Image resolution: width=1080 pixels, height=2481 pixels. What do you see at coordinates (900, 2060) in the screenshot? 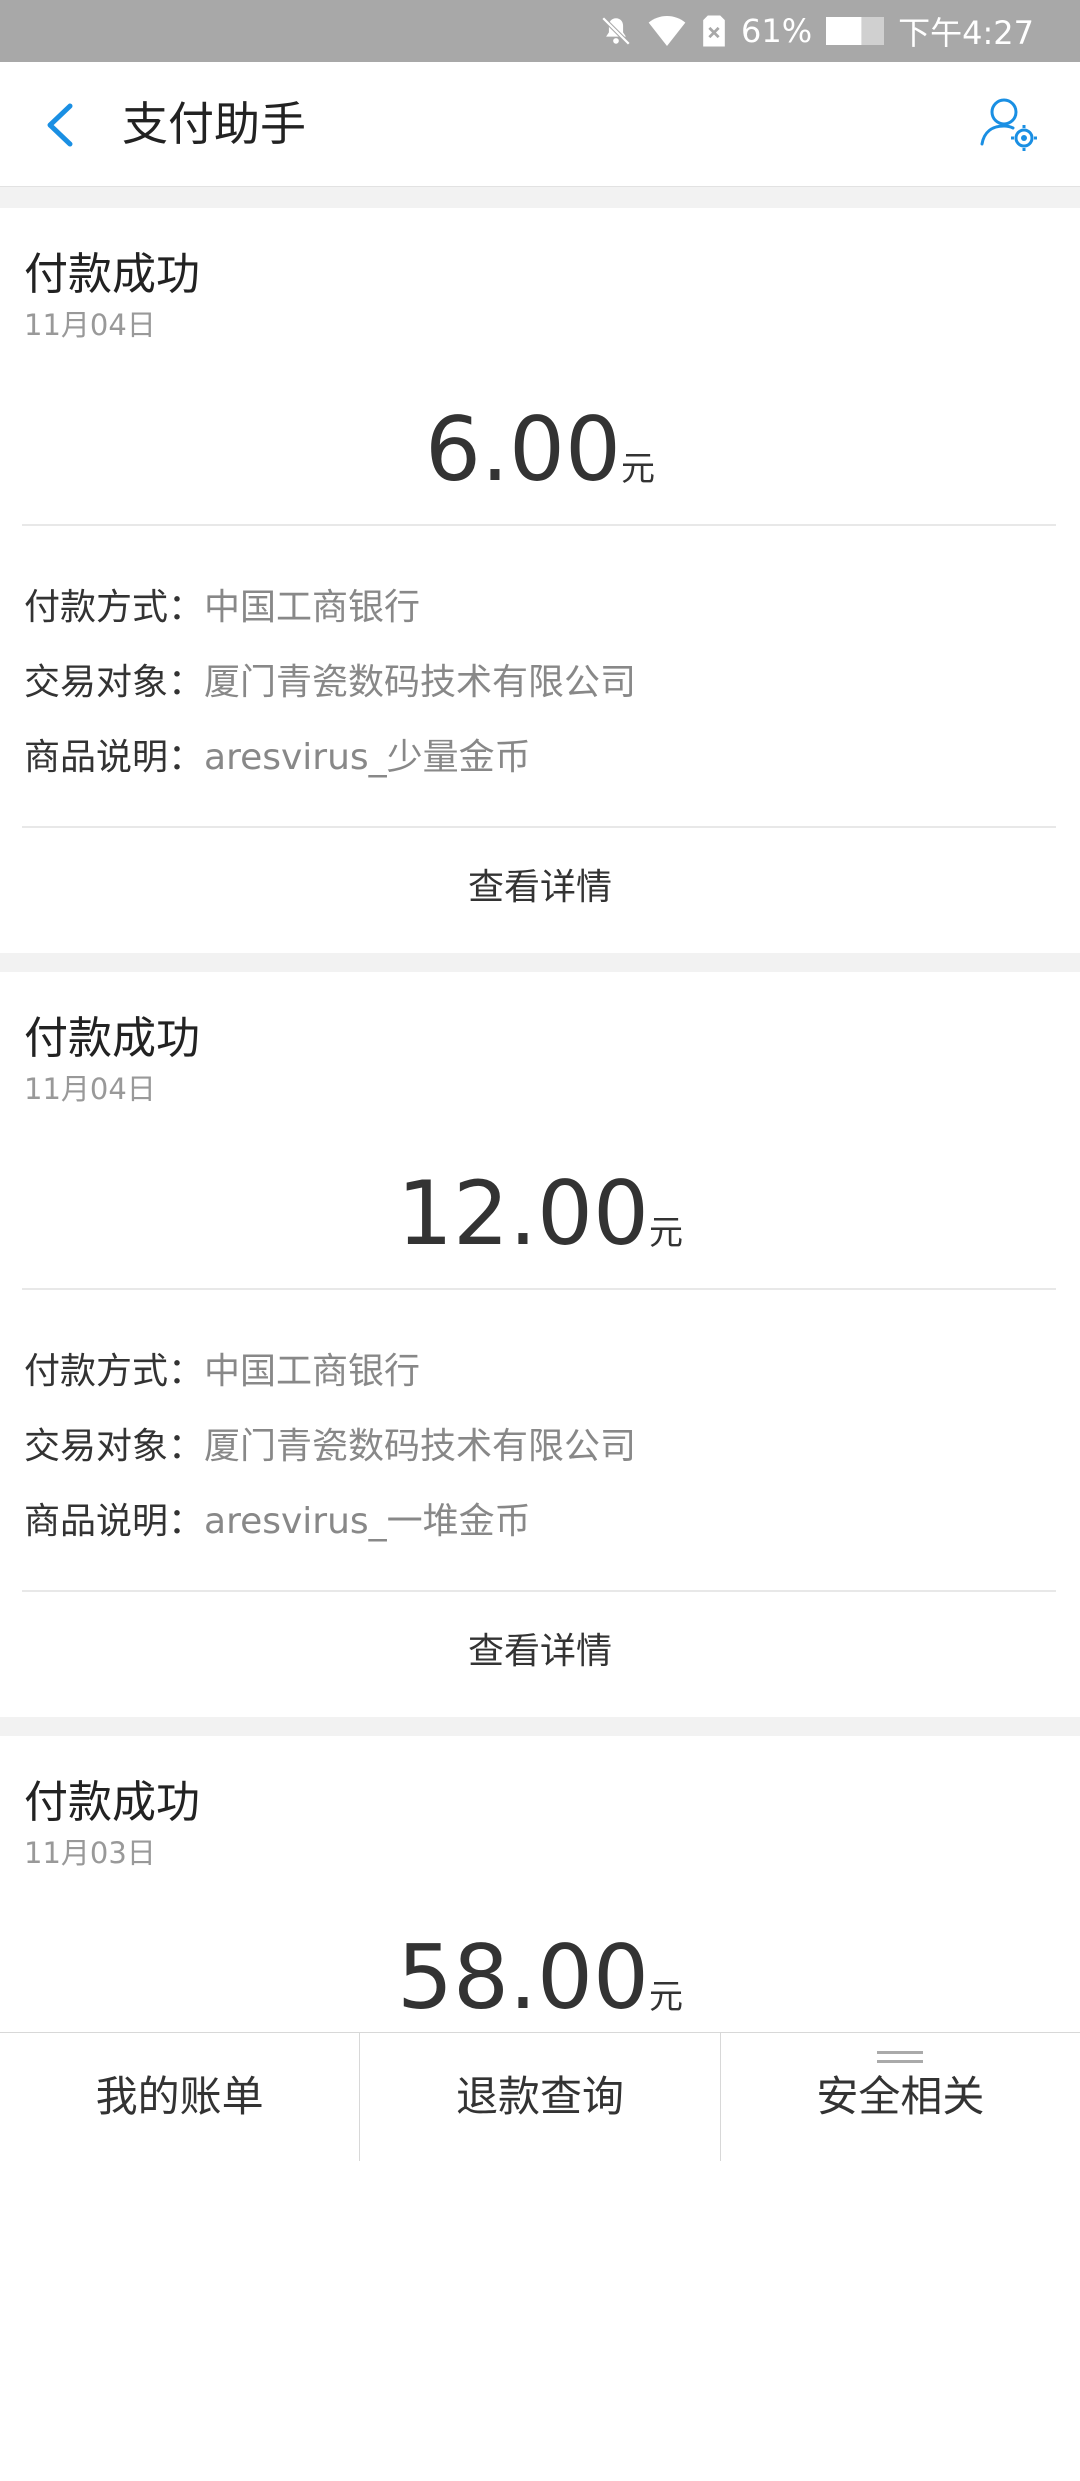
I see `menu-lines-icon` at bounding box center [900, 2060].